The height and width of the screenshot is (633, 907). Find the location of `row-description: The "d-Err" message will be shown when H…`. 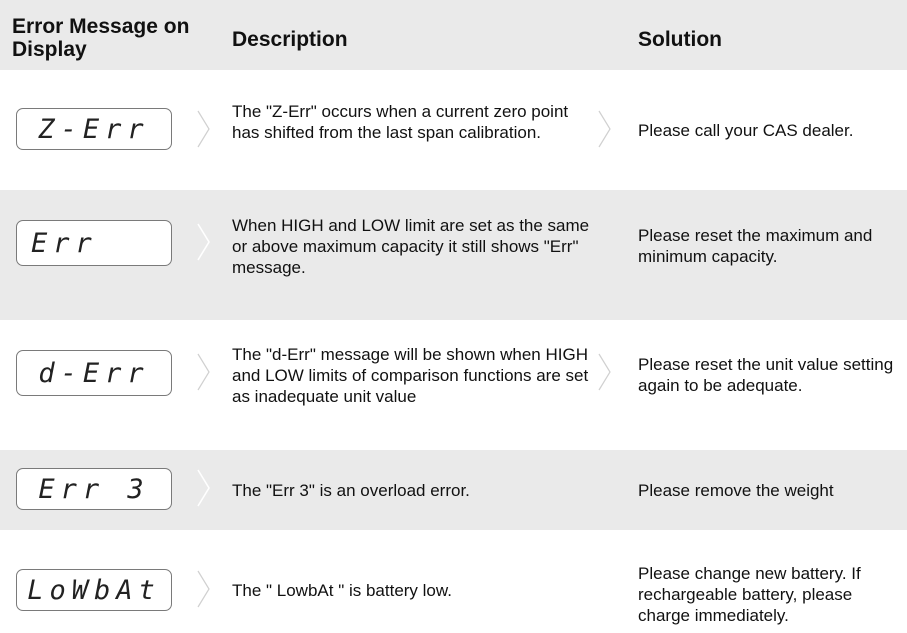

row-description: The "d-Err" message will be shown when H… is located at coordinates (410, 375).